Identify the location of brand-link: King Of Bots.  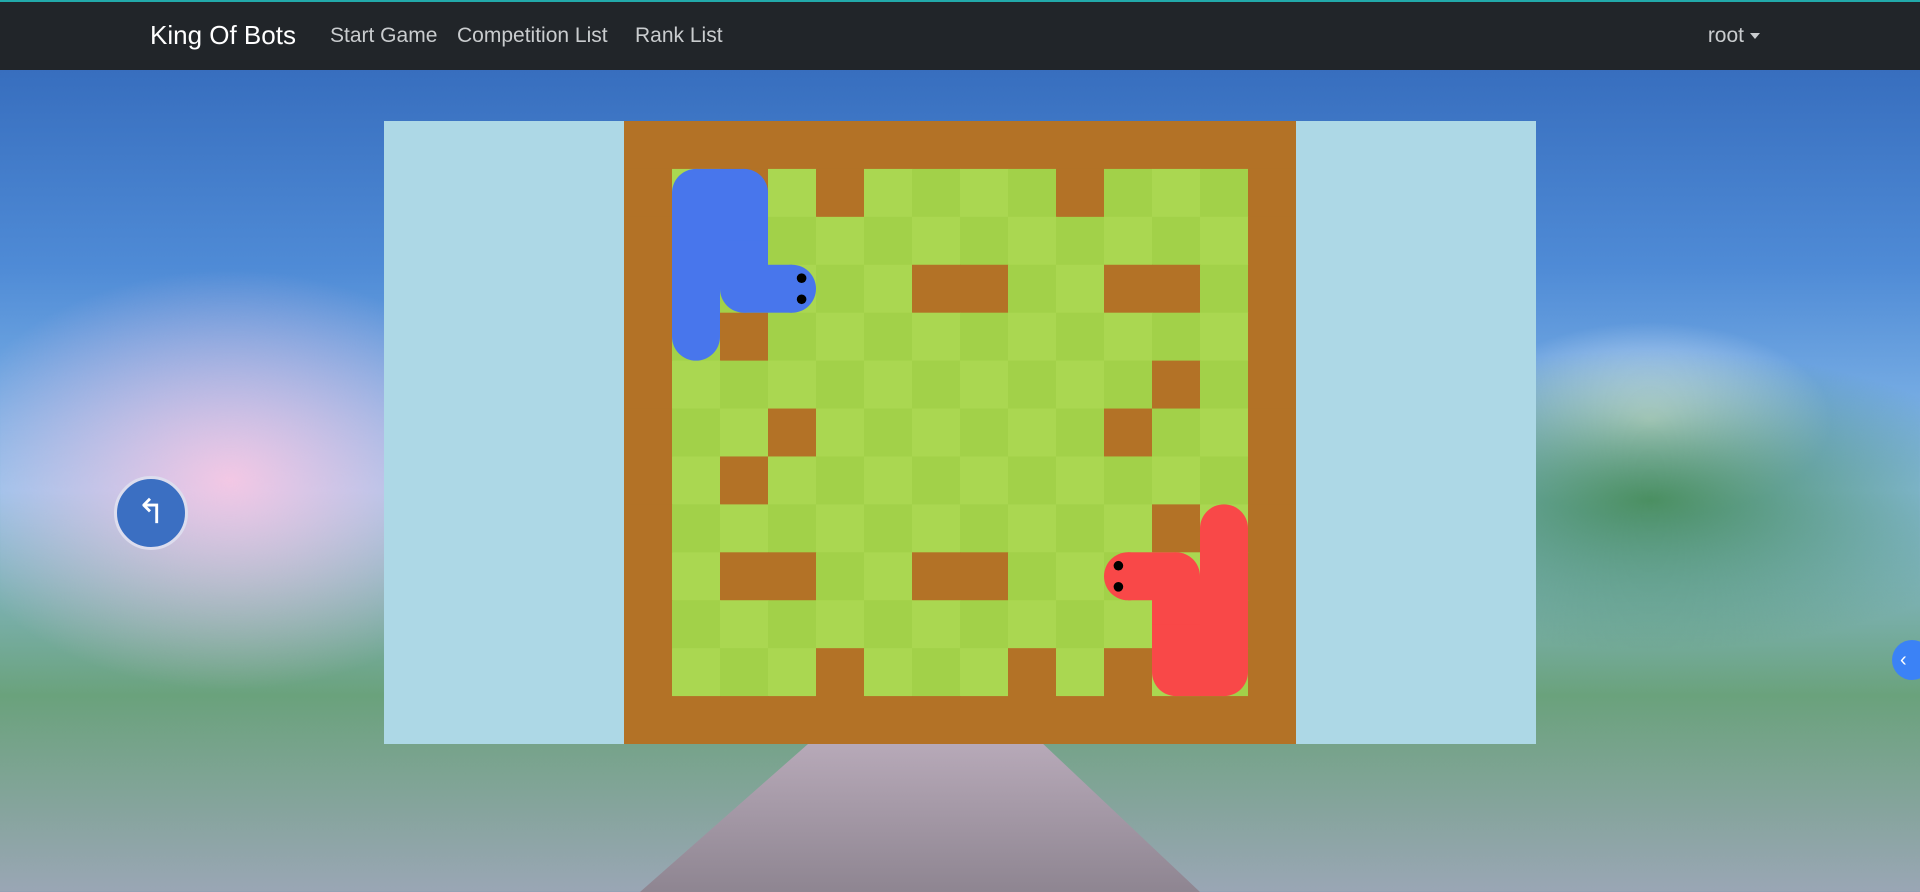
(223, 35).